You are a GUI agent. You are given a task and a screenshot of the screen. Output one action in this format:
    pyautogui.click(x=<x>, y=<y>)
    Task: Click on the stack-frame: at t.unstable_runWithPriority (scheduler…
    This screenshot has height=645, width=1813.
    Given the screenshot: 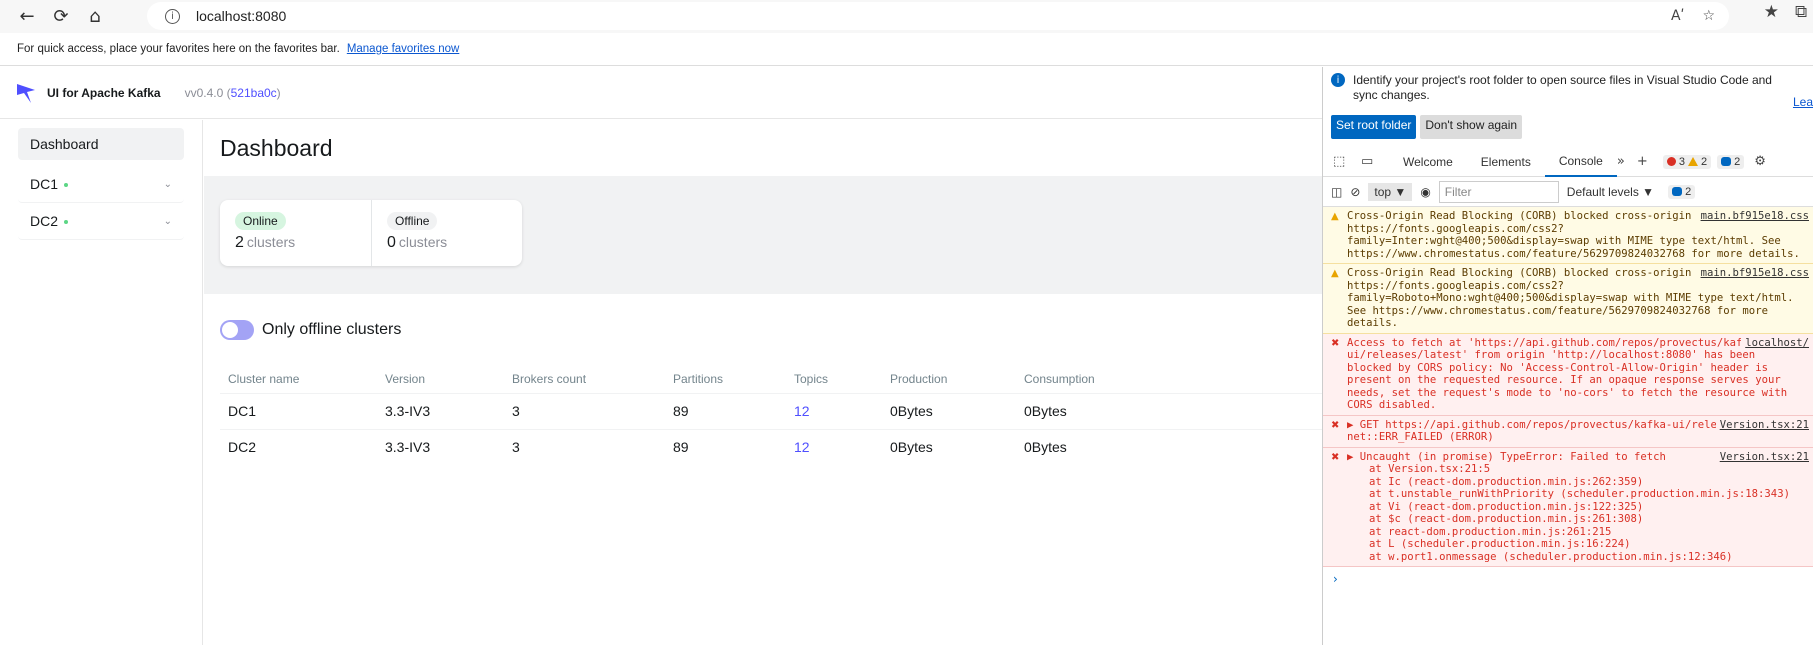 What is the action you would take?
    pyautogui.click(x=1587, y=494)
    